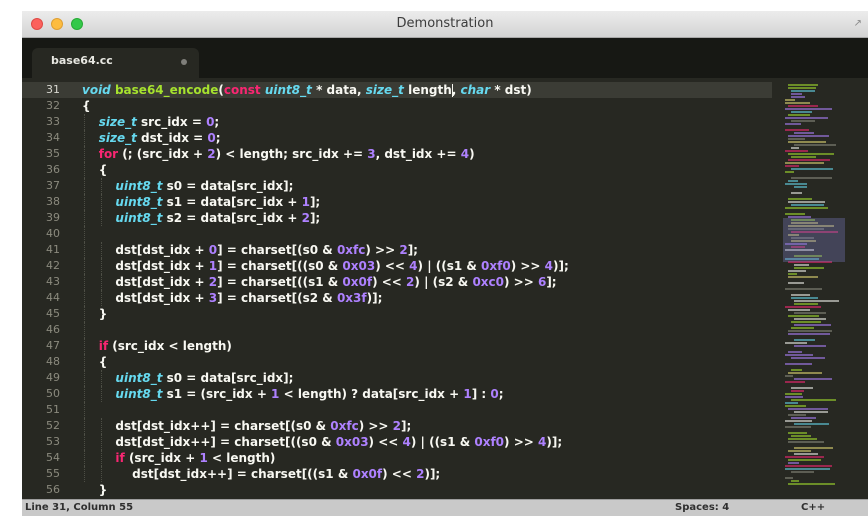  What do you see at coordinates (813, 507) in the screenshot?
I see `syntax-selector: C++` at bounding box center [813, 507].